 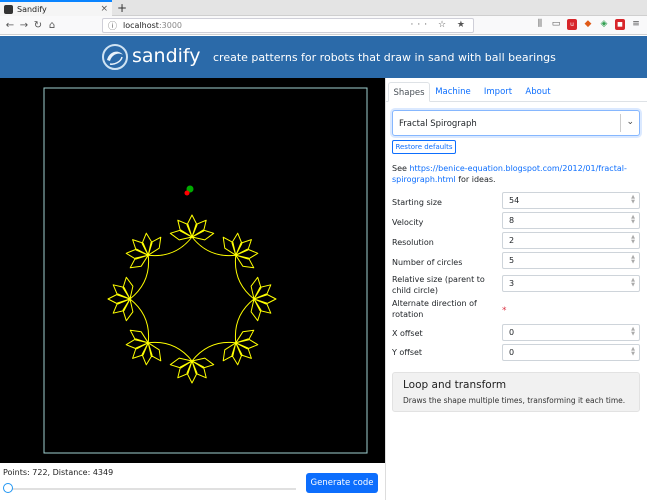 I want to click on forward-button: →, so click(x=24, y=25).